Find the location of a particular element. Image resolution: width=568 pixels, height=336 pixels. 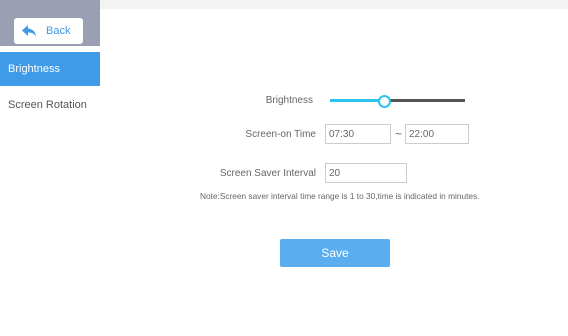

slider-thumb is located at coordinates (384, 101).